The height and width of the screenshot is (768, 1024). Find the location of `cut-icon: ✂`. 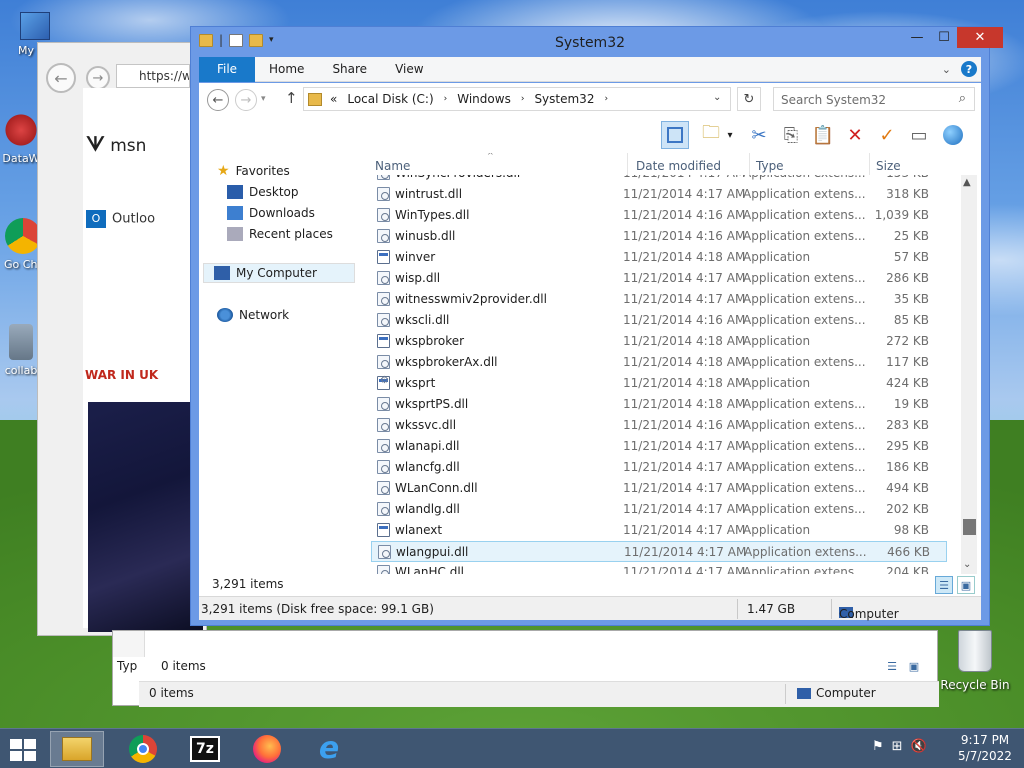

cut-icon: ✂ is located at coordinates (759, 135).